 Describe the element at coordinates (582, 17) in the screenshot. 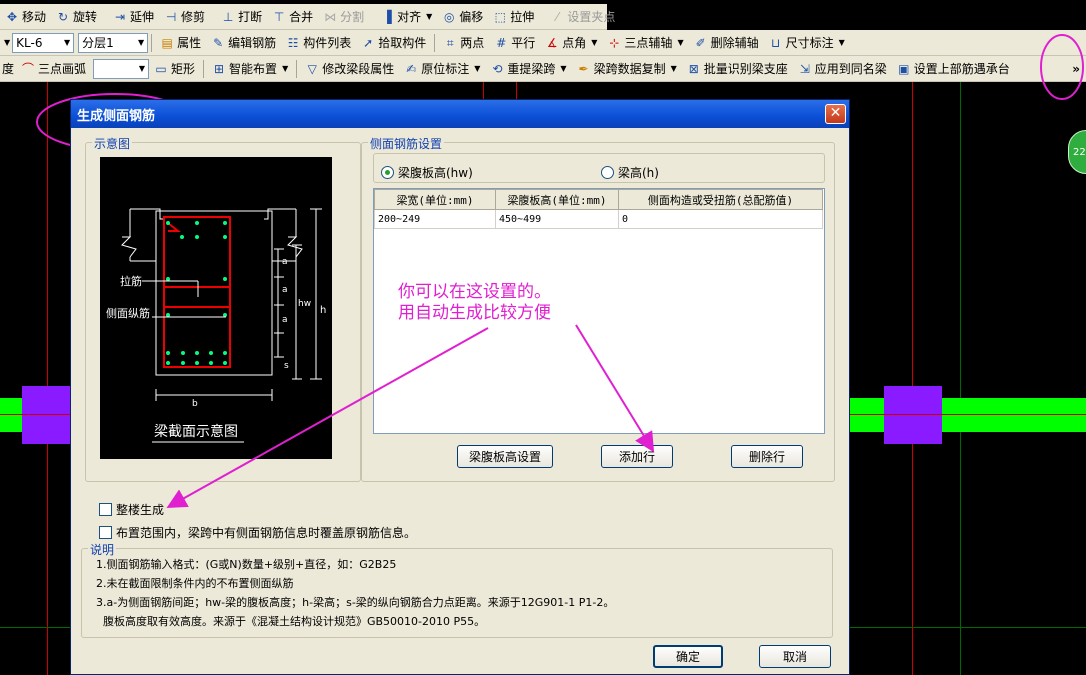

I see `set-grip-tool: ⁄ 设置夹点` at that location.